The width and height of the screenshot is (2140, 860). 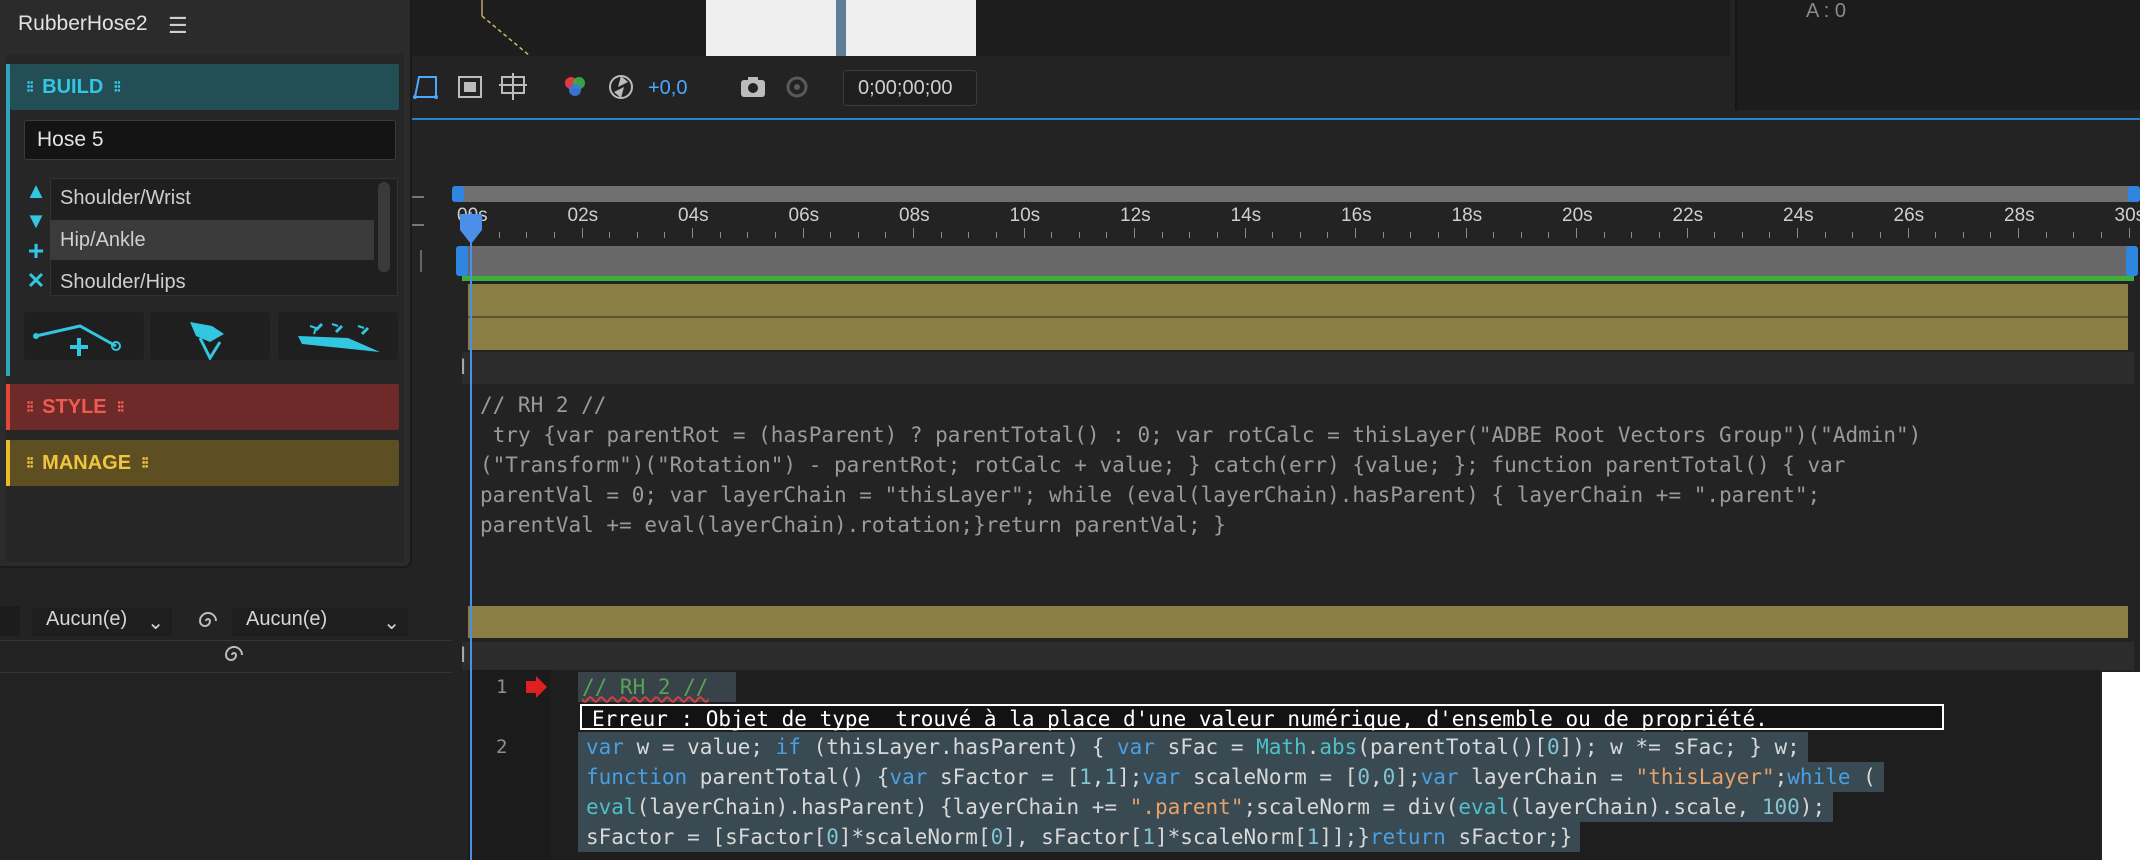 I want to click on parent-dropdown: Aucun(e) ⌄, so click(x=102, y=622).